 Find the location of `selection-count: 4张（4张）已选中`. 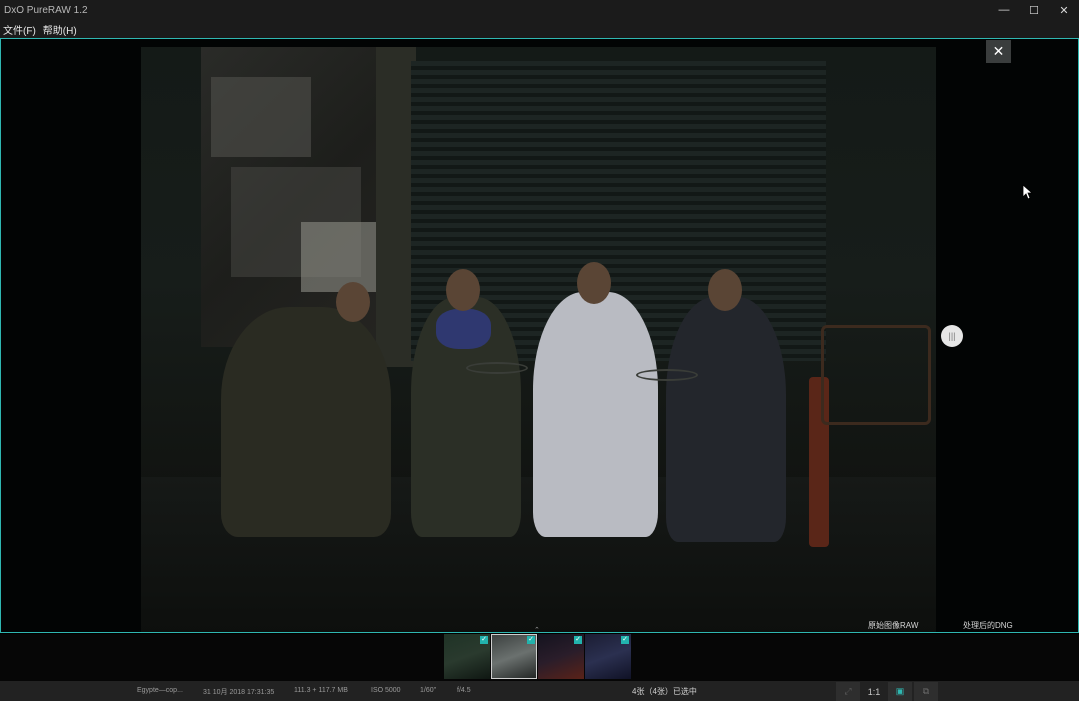

selection-count: 4张（4张）已选中 is located at coordinates (664, 691).